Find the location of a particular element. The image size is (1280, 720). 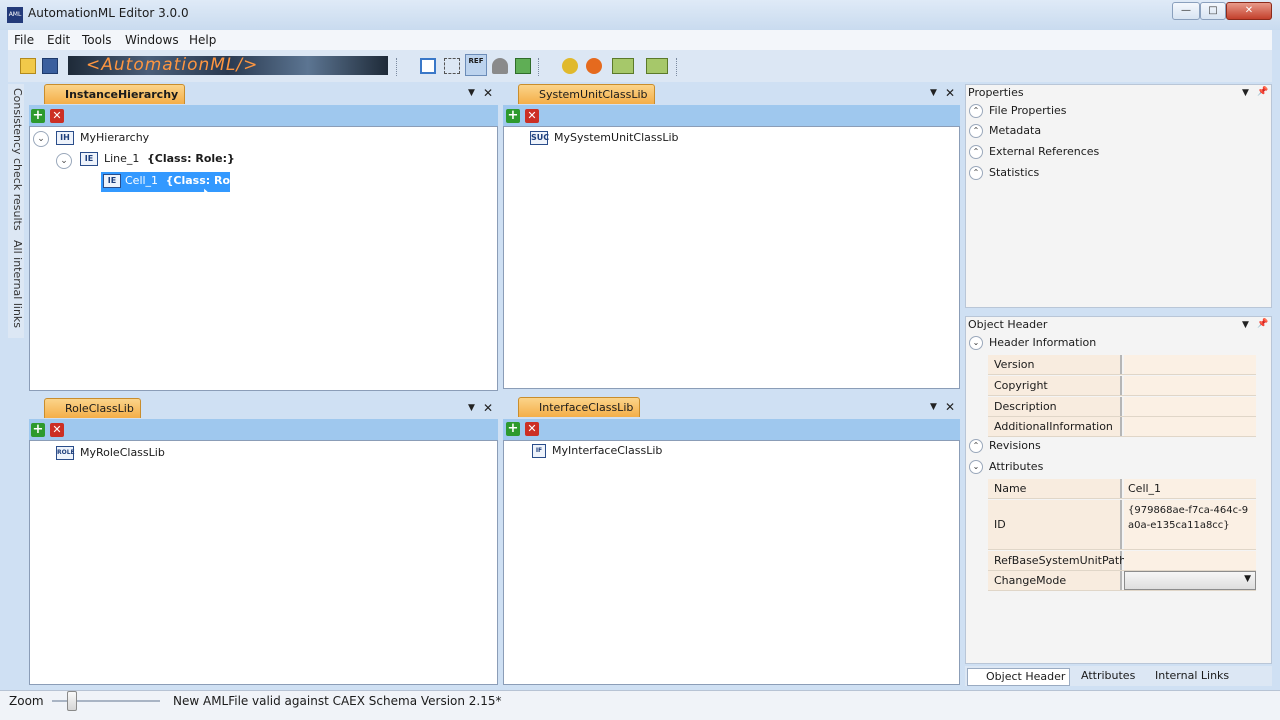

section-attributes: Attributes is located at coordinates (1016, 466).